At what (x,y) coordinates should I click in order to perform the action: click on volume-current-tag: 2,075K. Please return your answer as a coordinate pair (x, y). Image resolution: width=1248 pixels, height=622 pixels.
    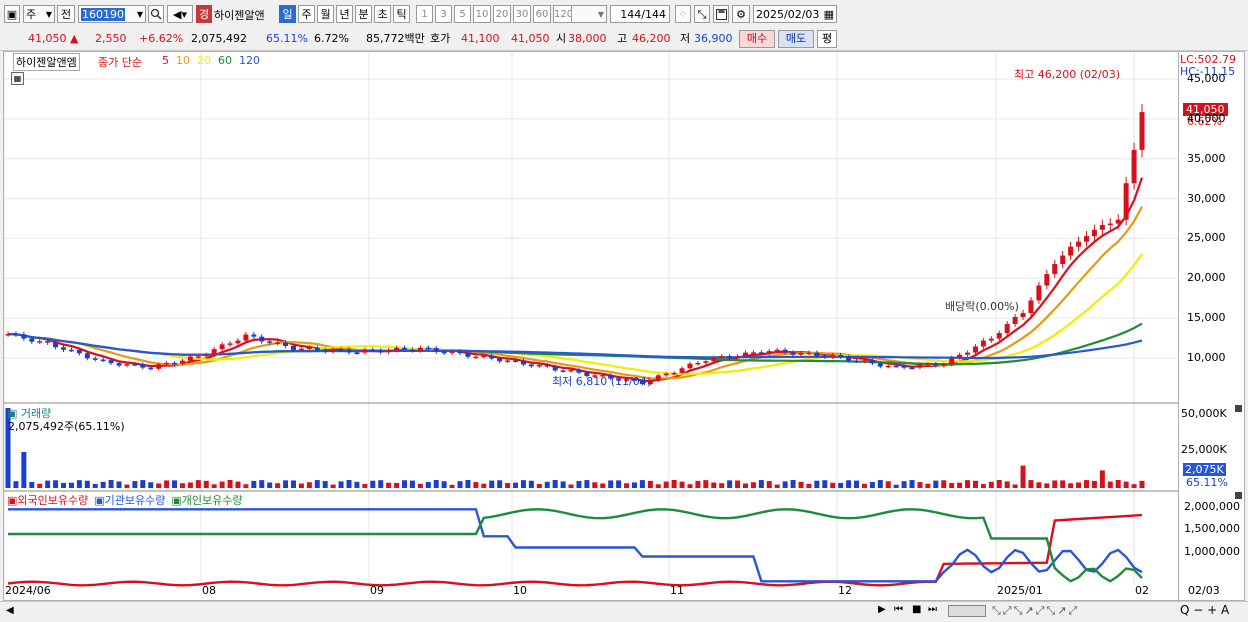
    Looking at the image, I should click on (1204, 469).